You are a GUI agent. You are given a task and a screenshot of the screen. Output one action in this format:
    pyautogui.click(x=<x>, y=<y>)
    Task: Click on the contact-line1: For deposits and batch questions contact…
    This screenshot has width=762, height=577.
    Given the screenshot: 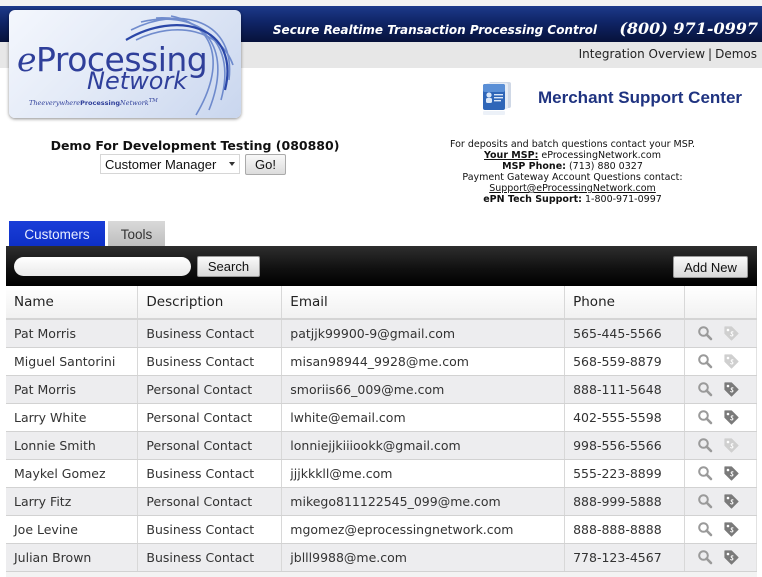 What is the action you would take?
    pyautogui.click(x=572, y=144)
    